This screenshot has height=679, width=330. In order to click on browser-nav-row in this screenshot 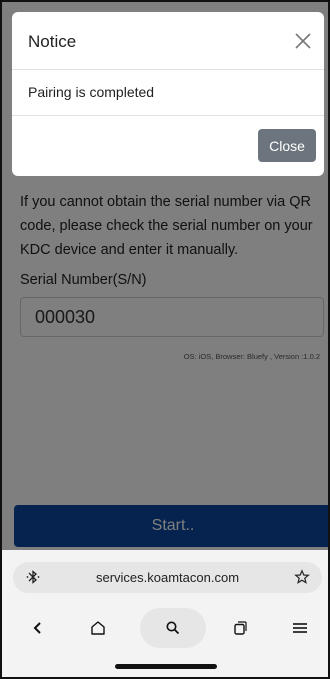, I will do `click(165, 628)`.